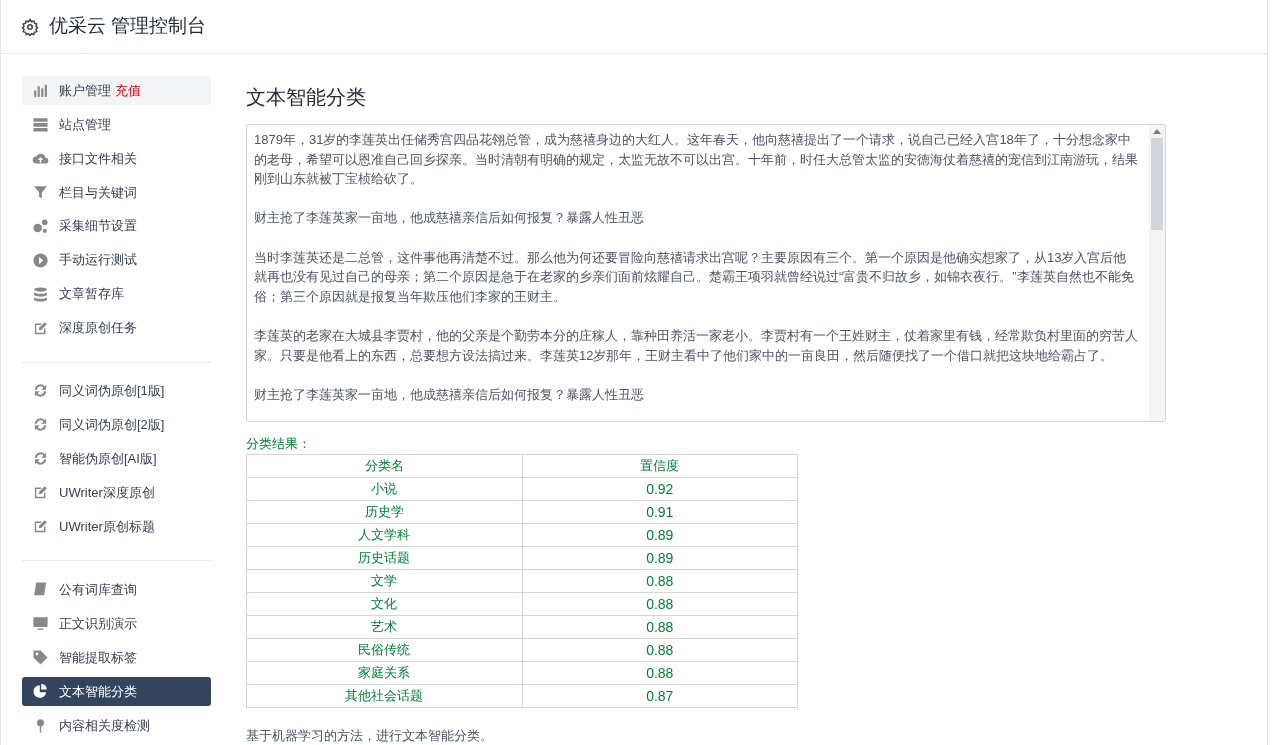 The image size is (1280, 745). I want to click on sidebar-item: 采集细节设置, so click(116, 226).